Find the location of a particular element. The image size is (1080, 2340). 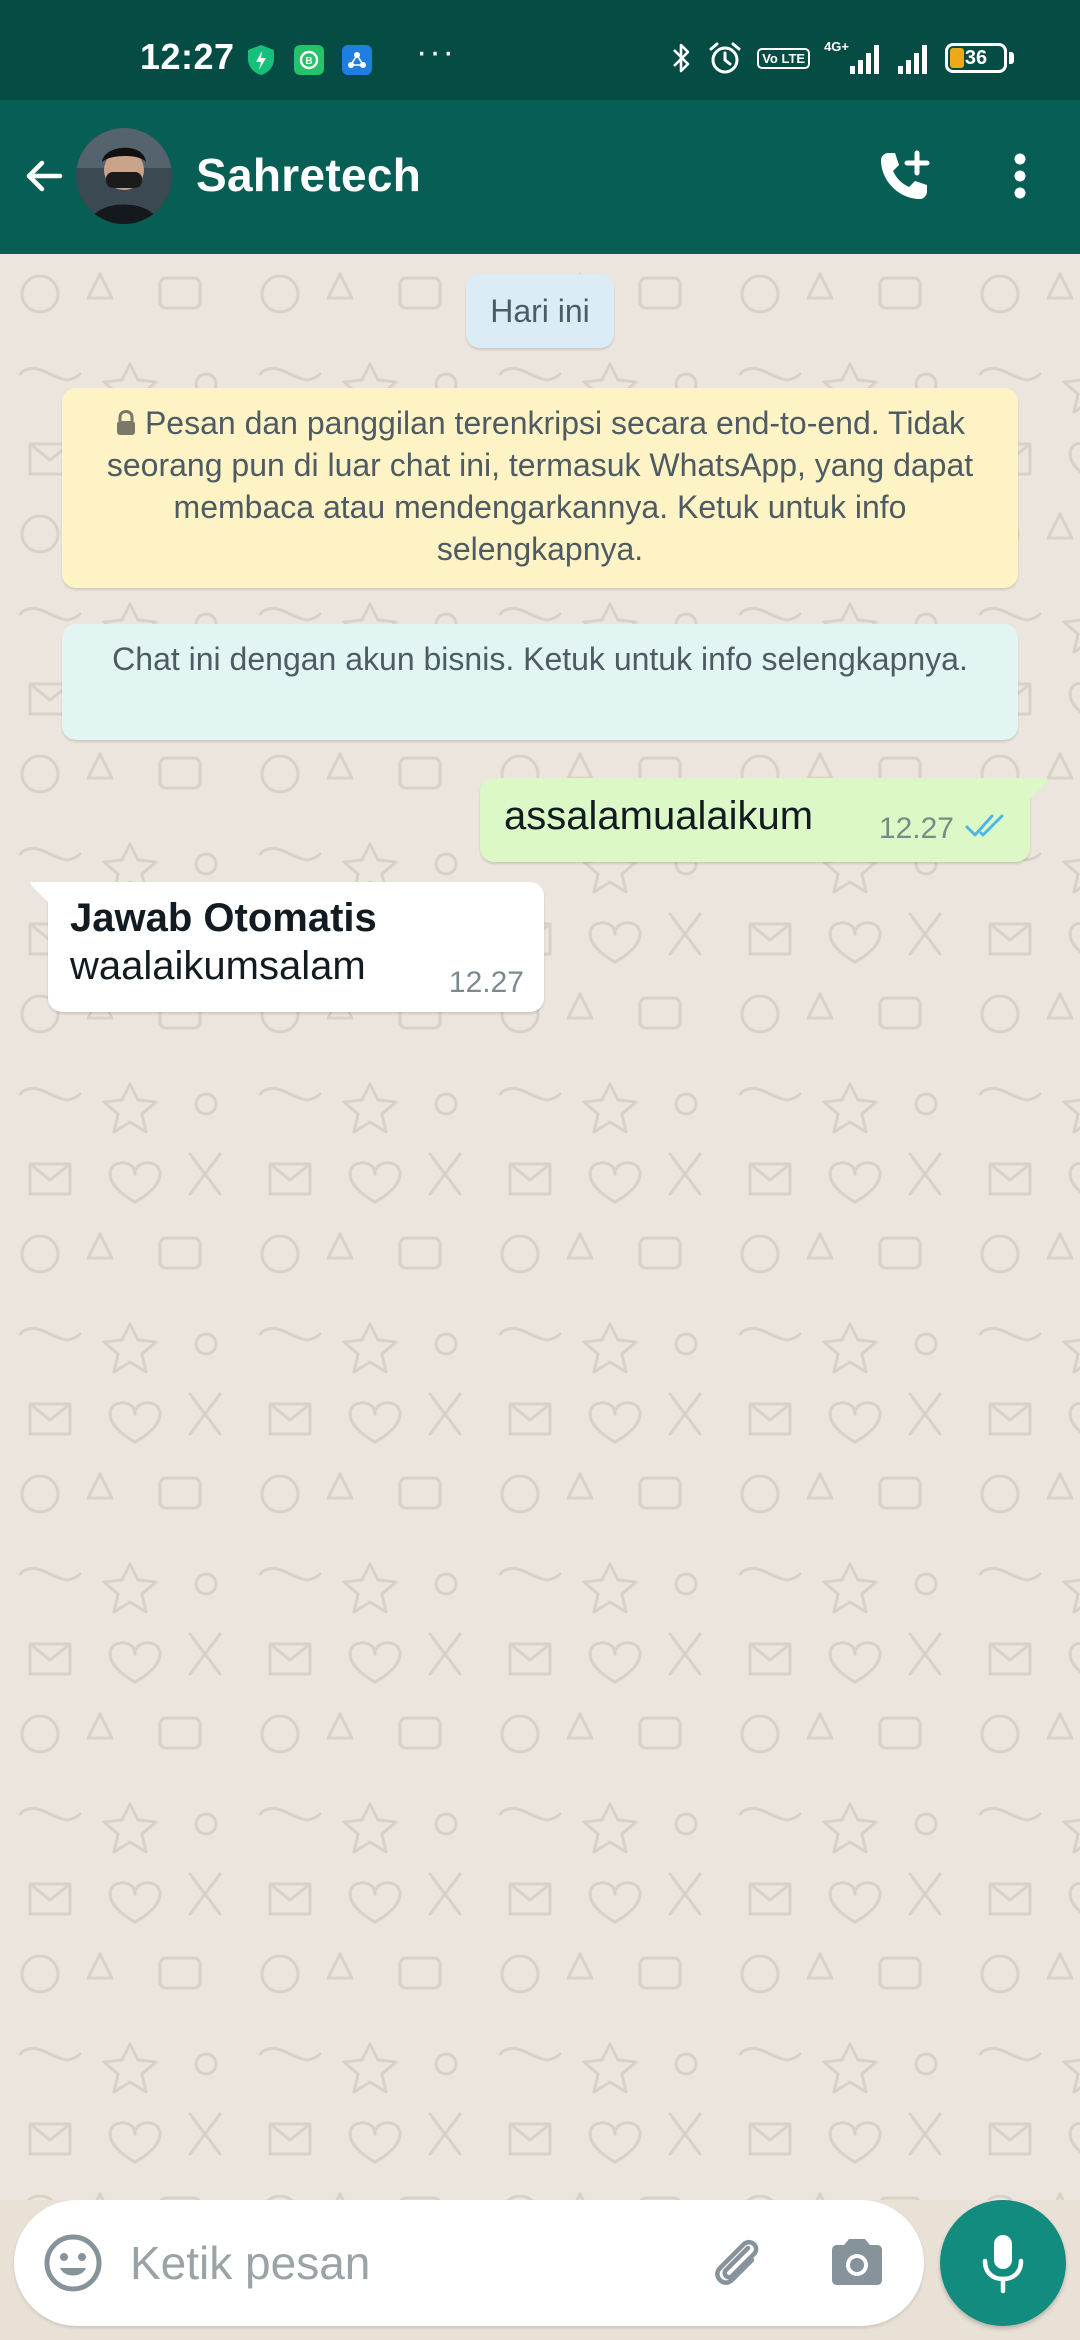

whatsapp-business-icon: B is located at coordinates (309, 60).